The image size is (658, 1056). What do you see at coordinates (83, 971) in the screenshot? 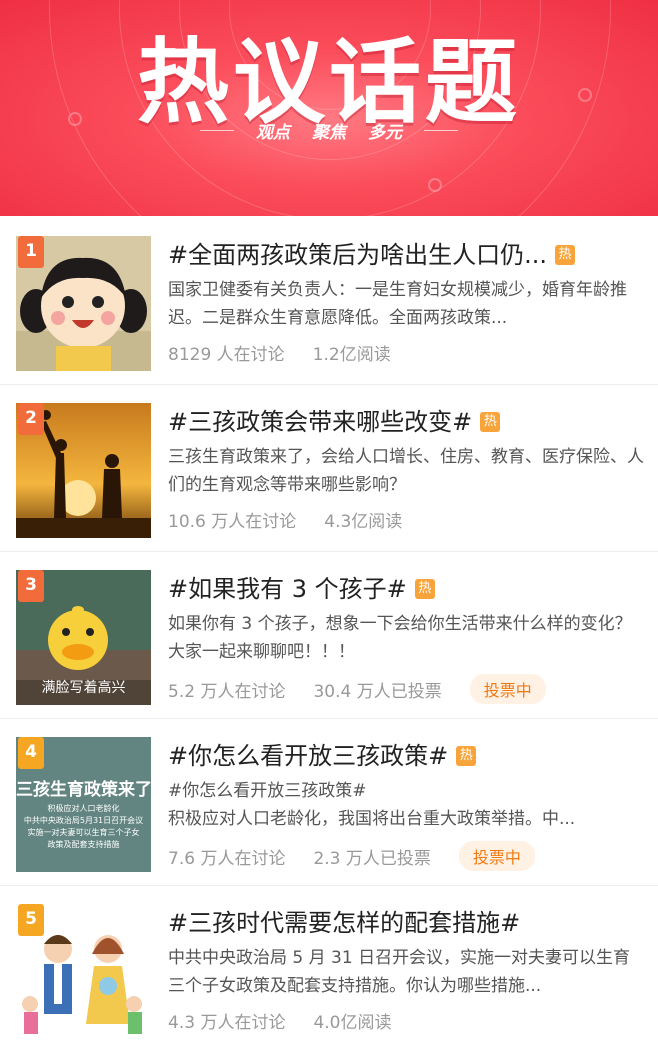
I see `topic-thumbnail: 5` at bounding box center [83, 971].